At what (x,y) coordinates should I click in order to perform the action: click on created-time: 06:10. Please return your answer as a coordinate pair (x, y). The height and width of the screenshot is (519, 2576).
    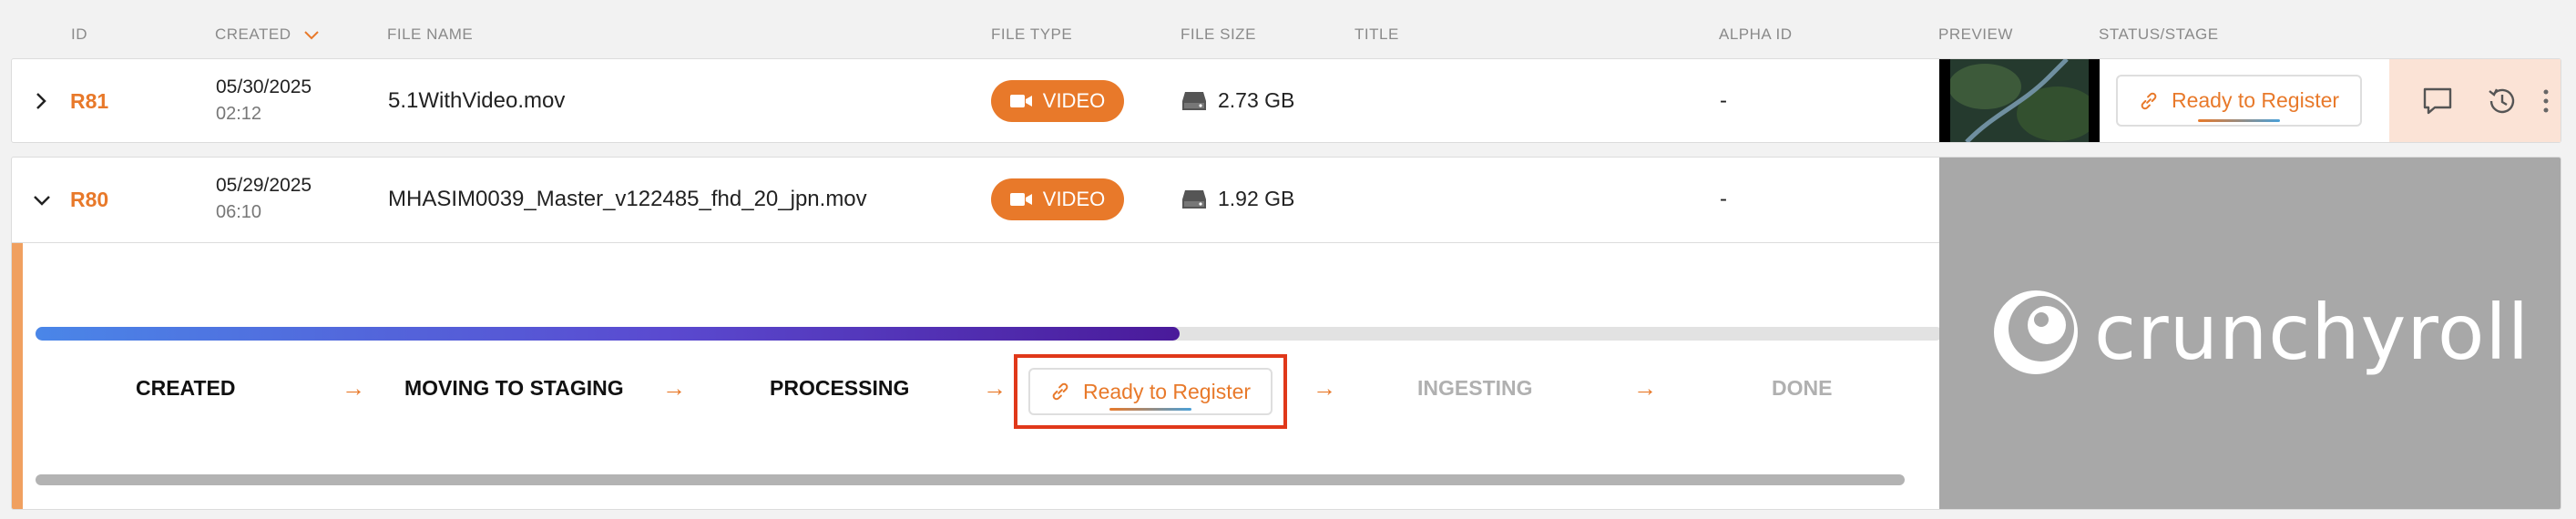
    Looking at the image, I should click on (239, 212).